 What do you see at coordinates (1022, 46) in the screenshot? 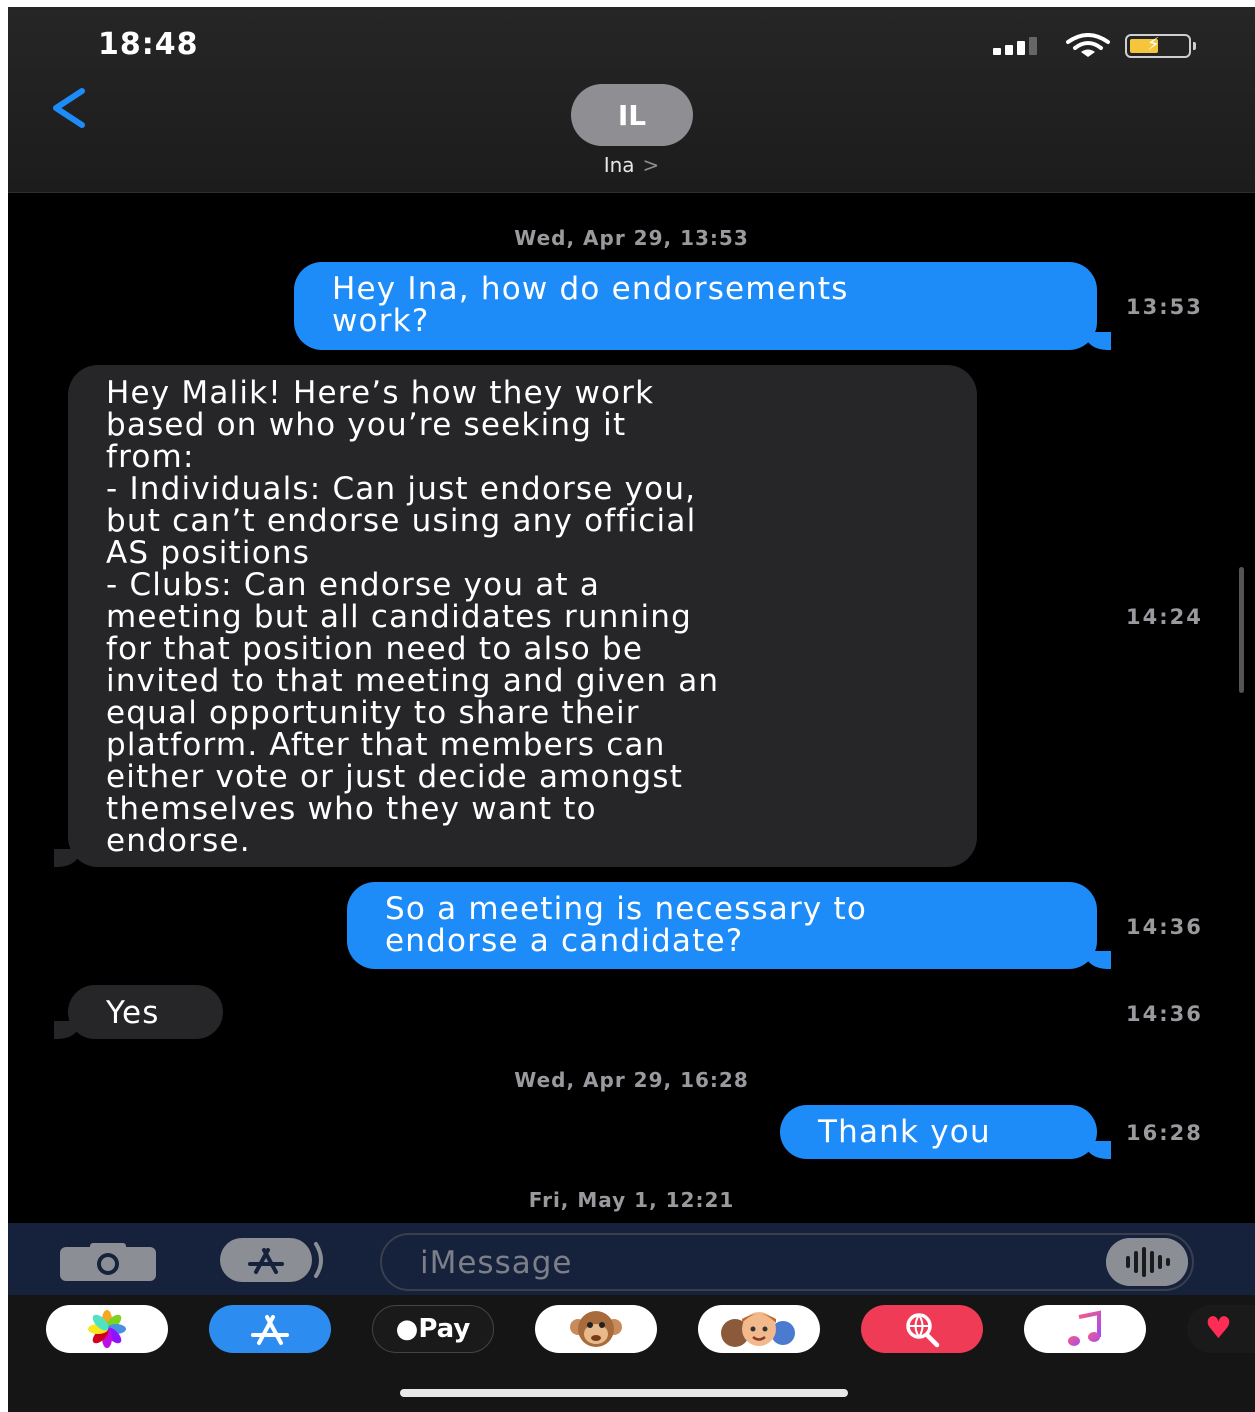
I see `cellular-signal-icon` at bounding box center [1022, 46].